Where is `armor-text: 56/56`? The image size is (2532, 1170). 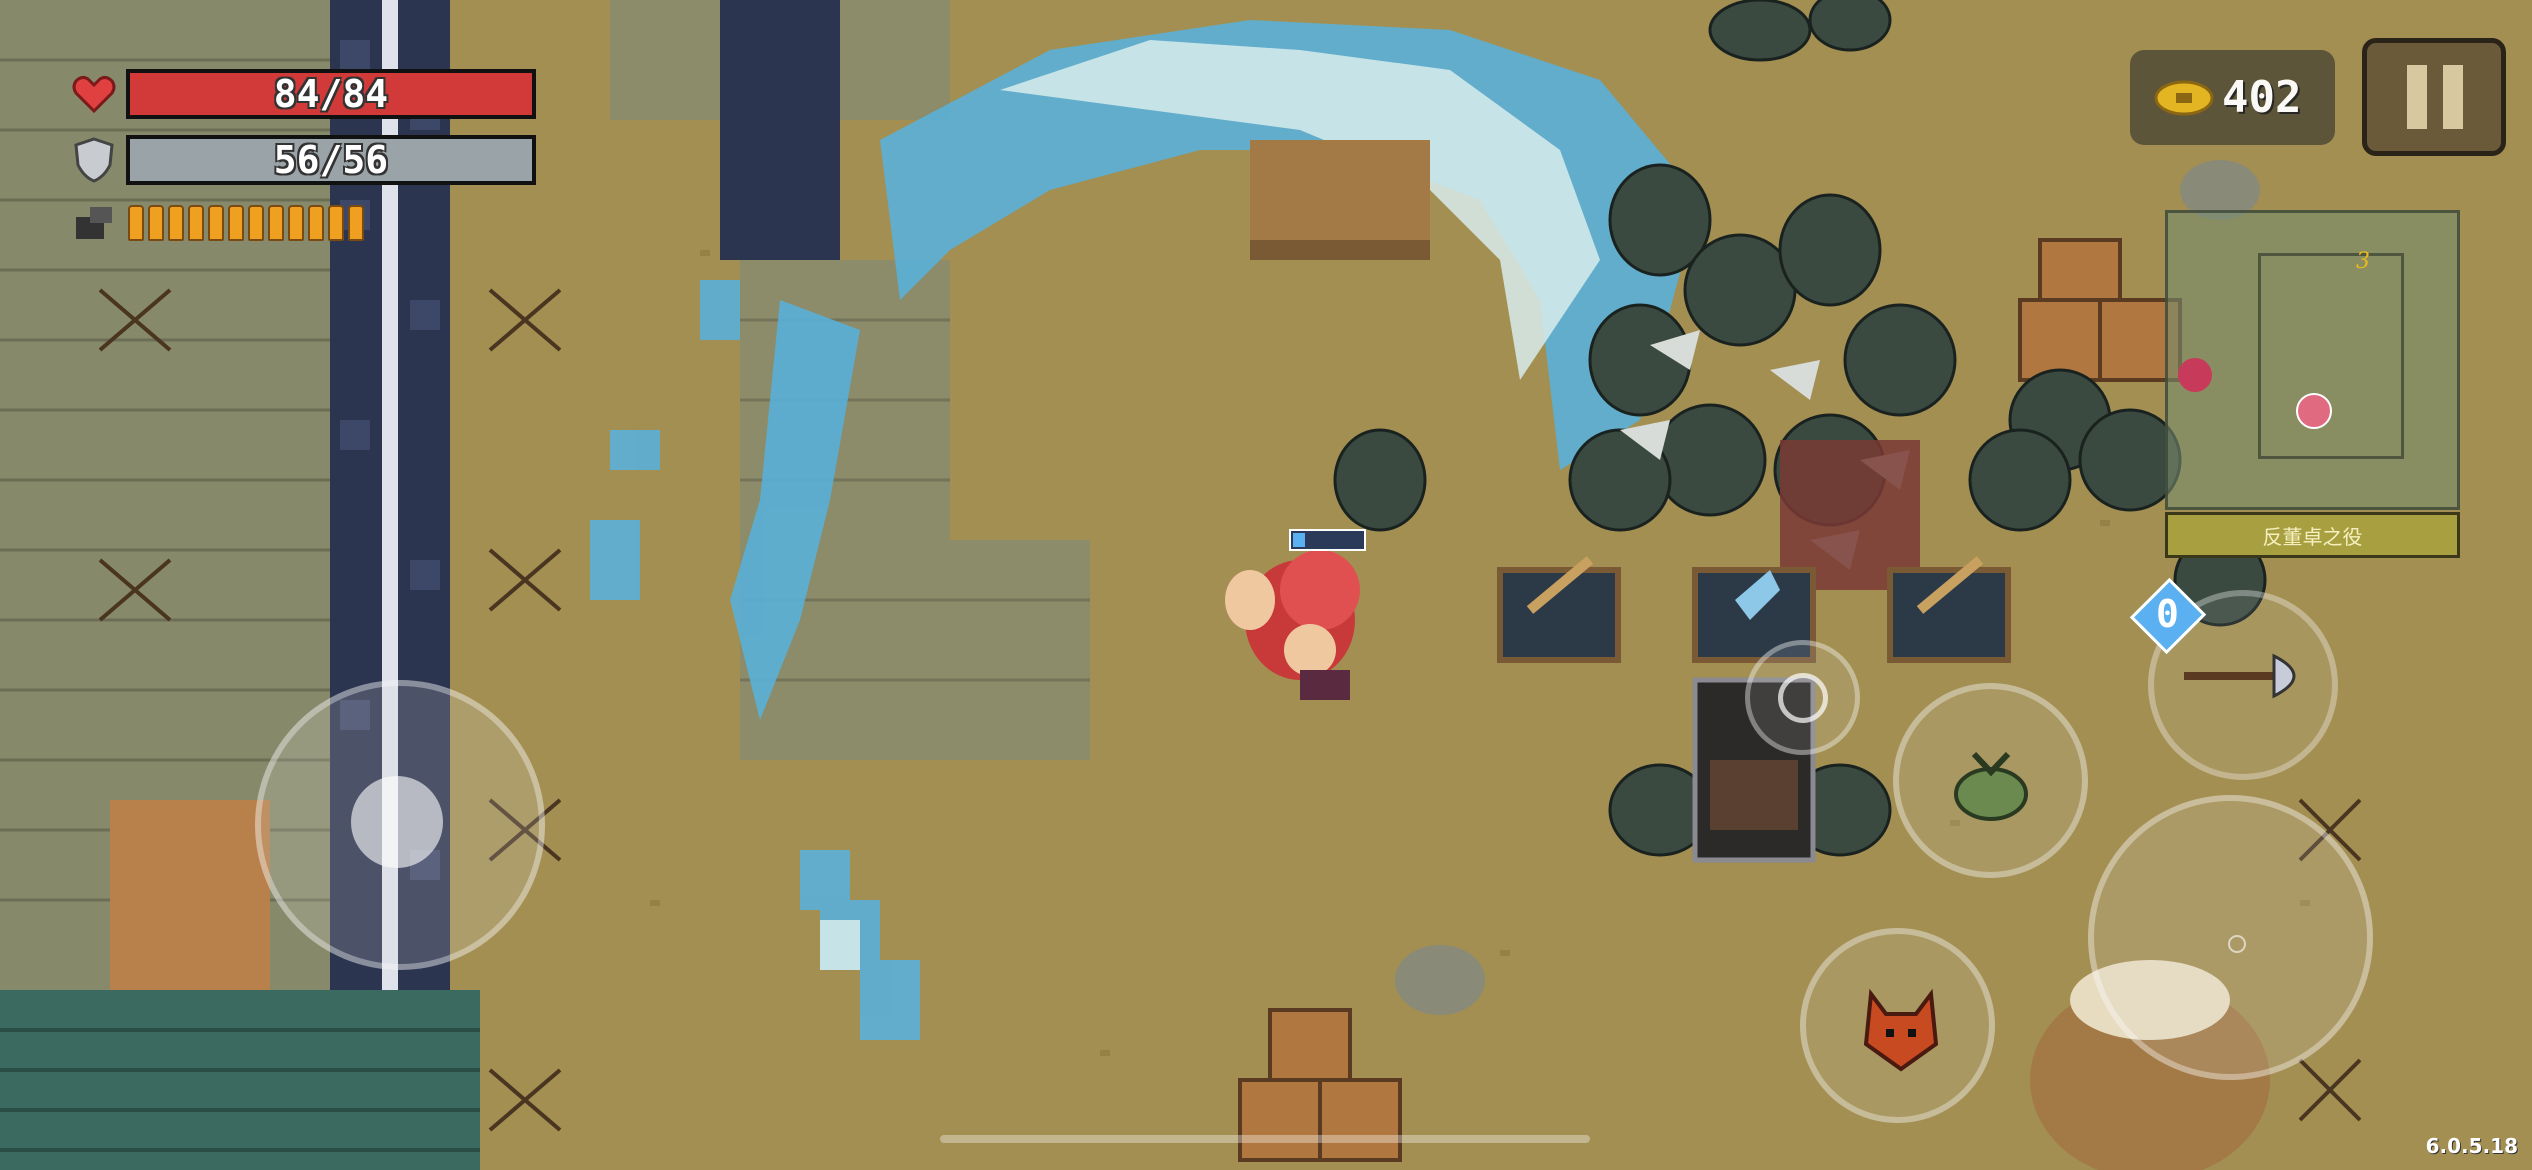
armor-text: 56/56 is located at coordinates (331, 160).